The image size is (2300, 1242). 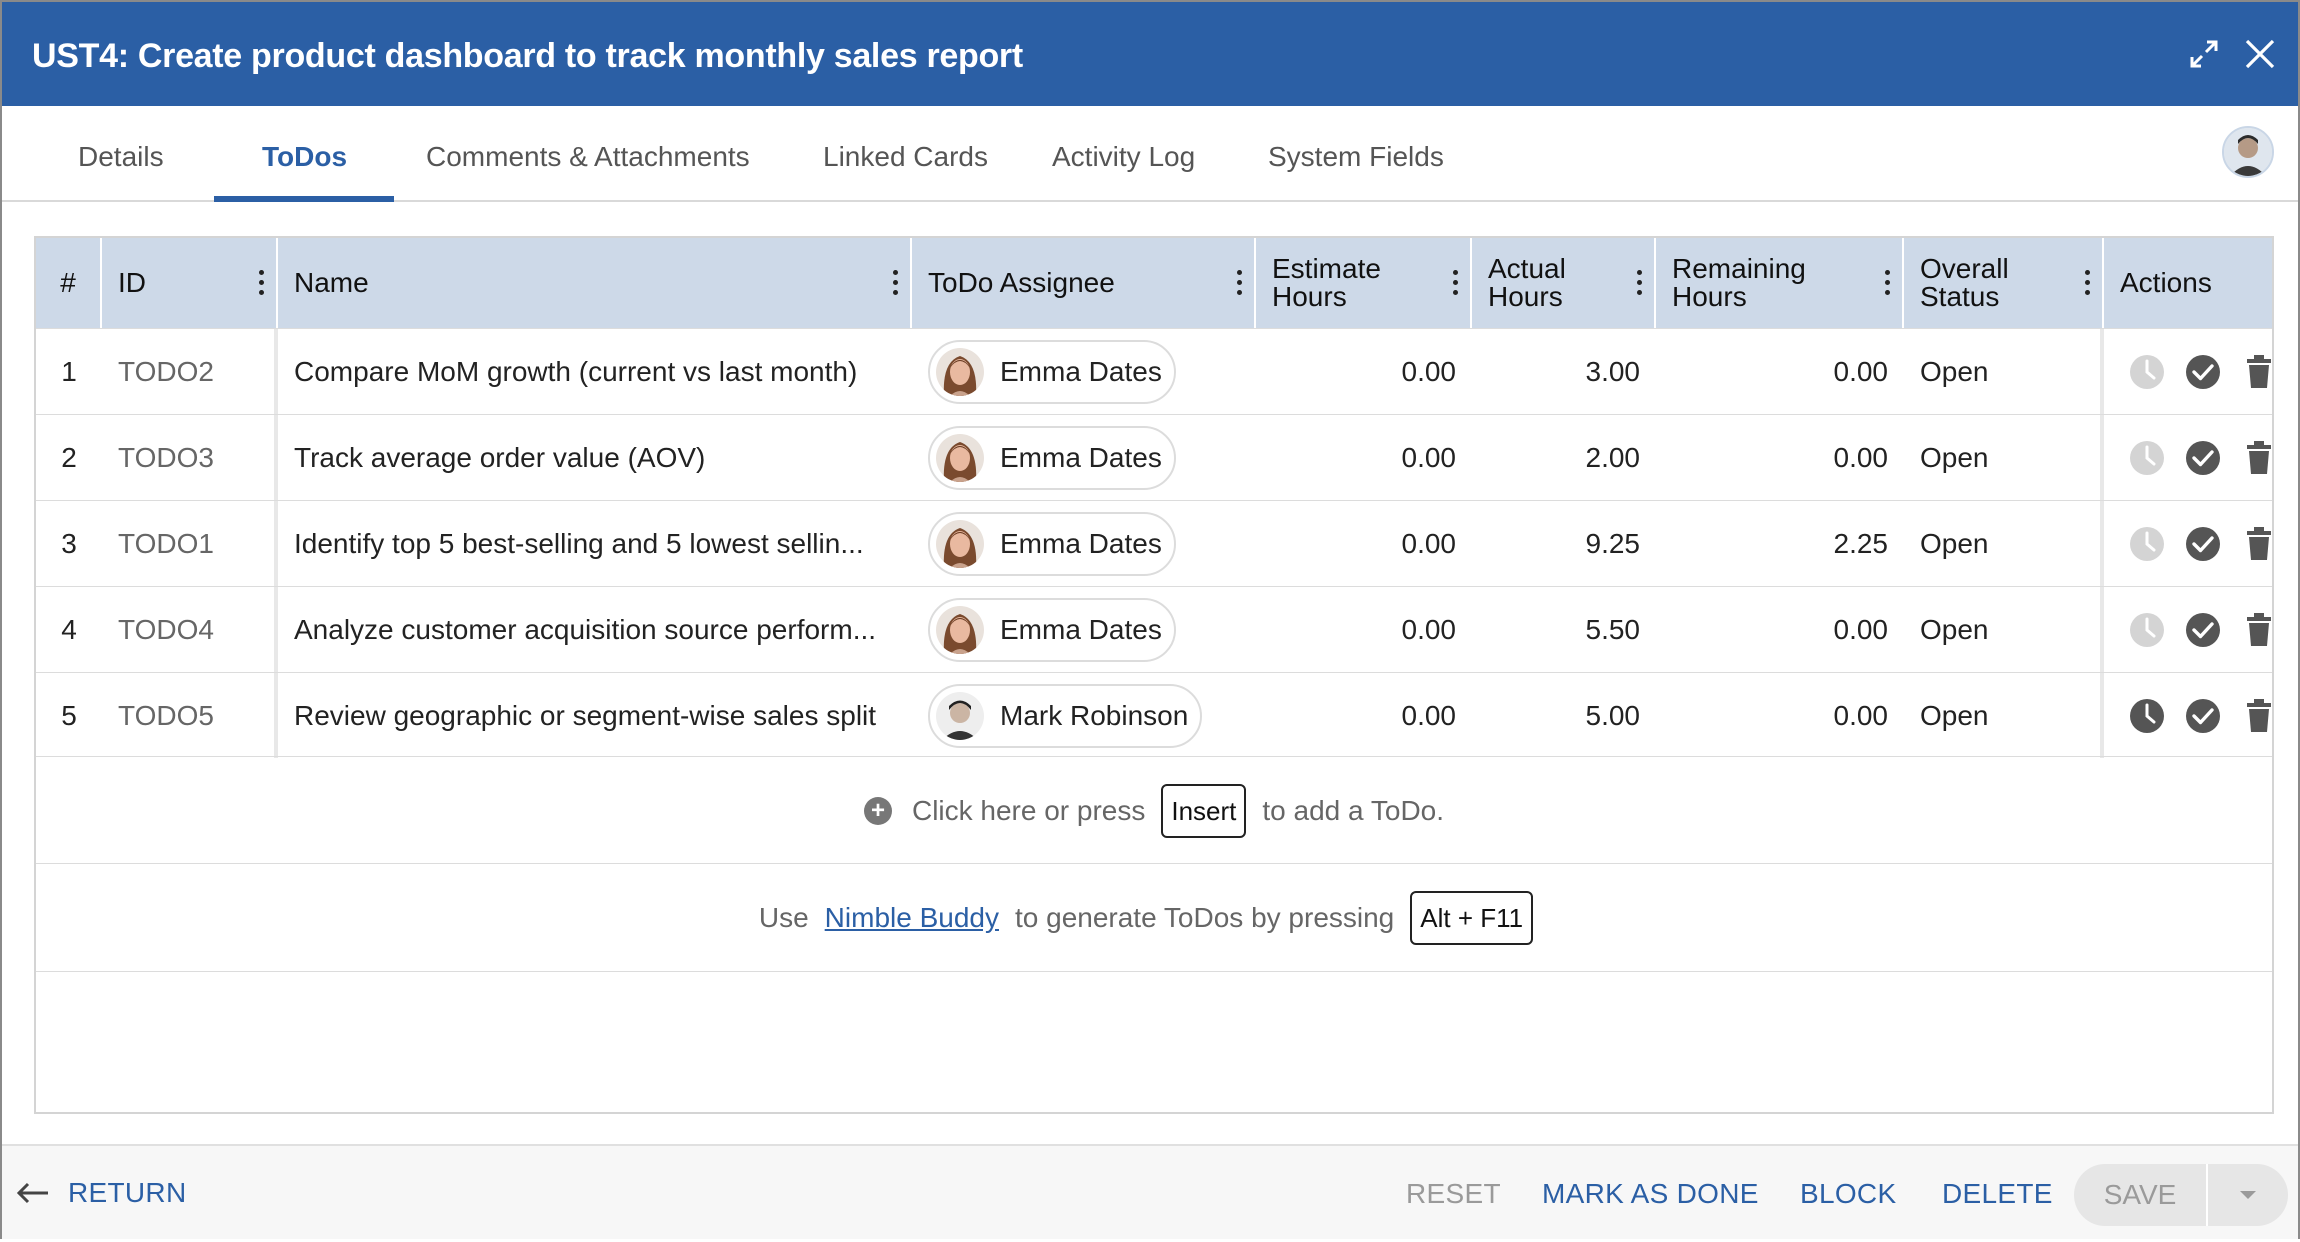 I want to click on close-icon, so click(x=2260, y=54).